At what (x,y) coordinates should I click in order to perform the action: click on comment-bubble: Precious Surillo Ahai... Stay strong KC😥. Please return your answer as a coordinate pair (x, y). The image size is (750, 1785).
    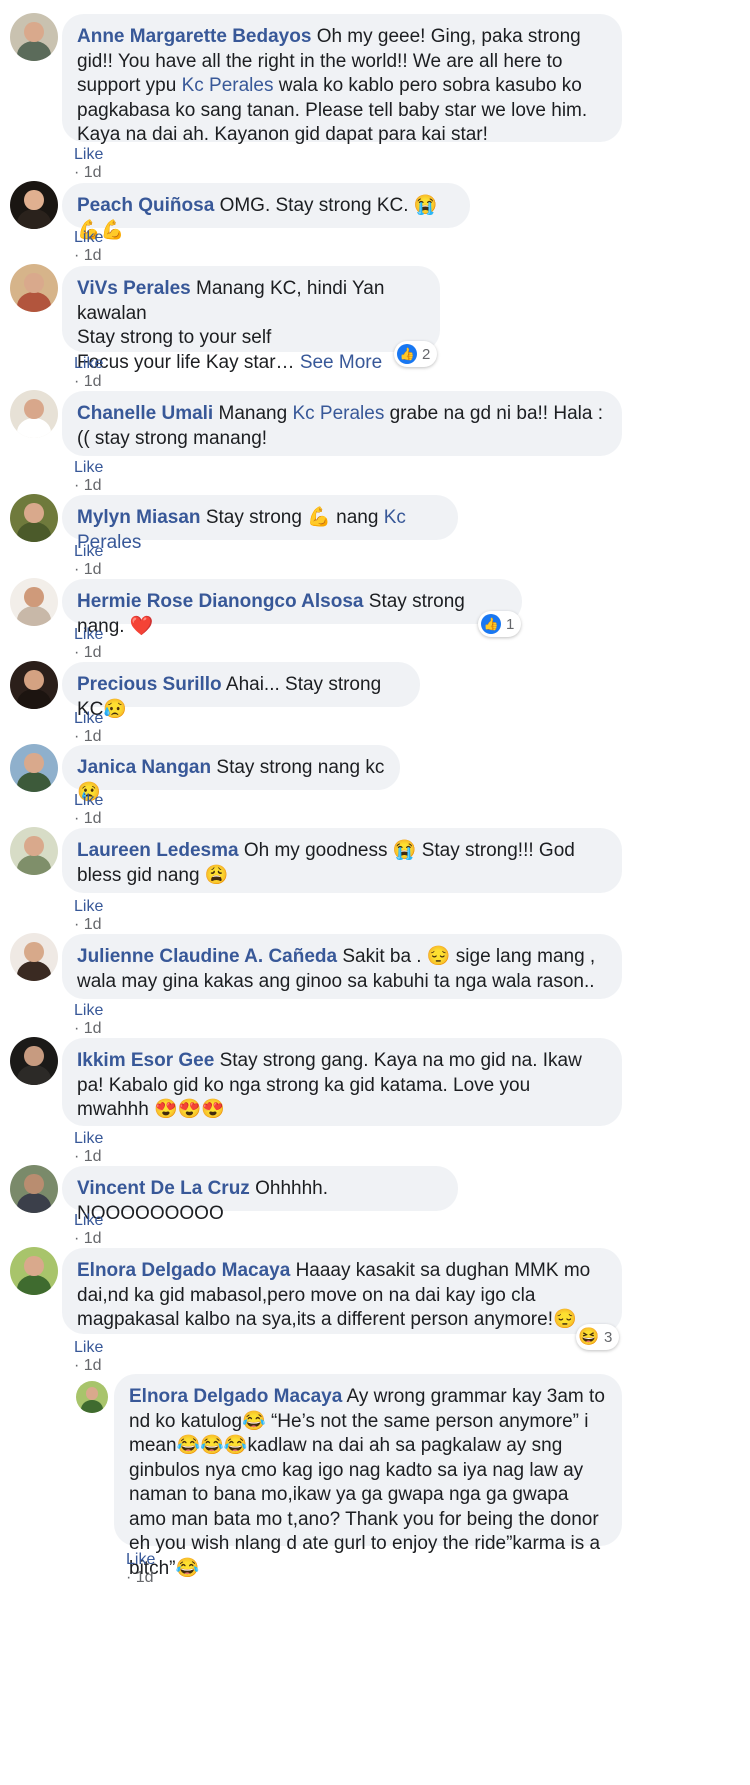
    Looking at the image, I should click on (241, 691).